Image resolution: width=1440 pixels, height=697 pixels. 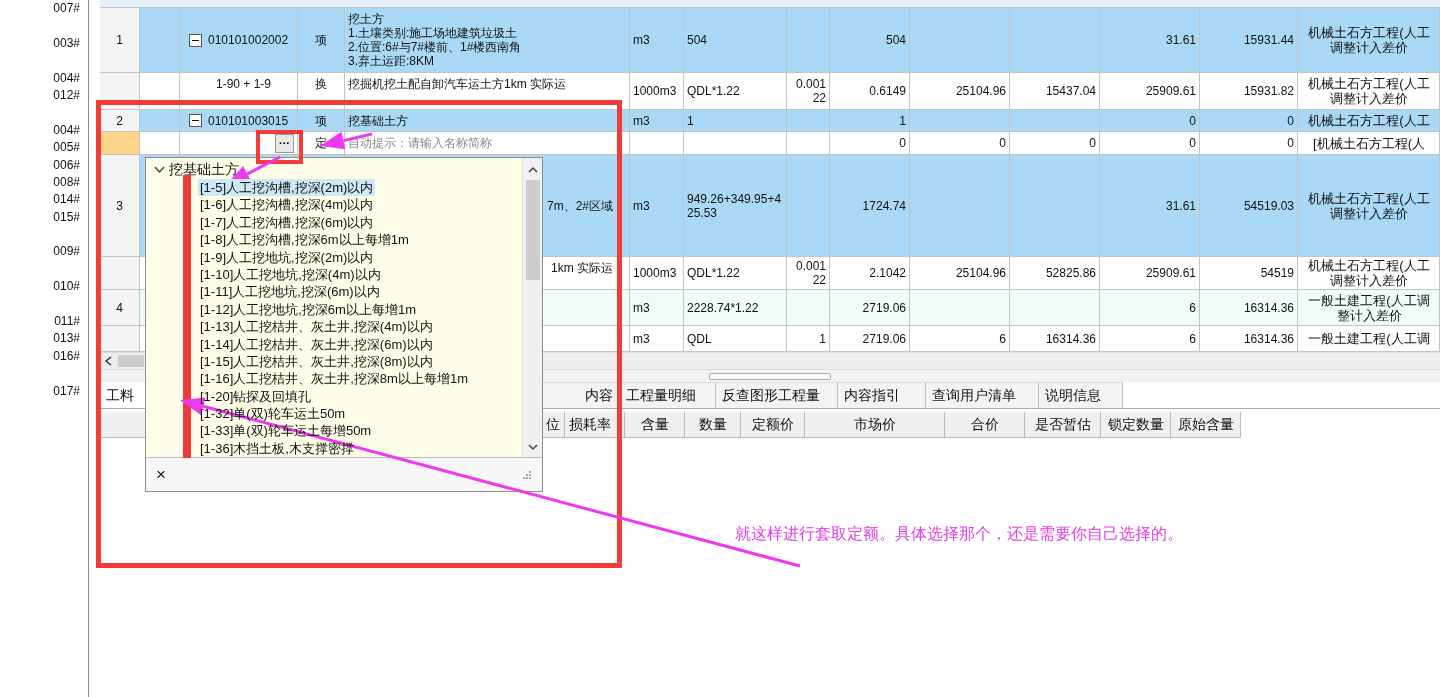 What do you see at coordinates (982, 395) in the screenshot?
I see `tab: 查询用户清单` at bounding box center [982, 395].